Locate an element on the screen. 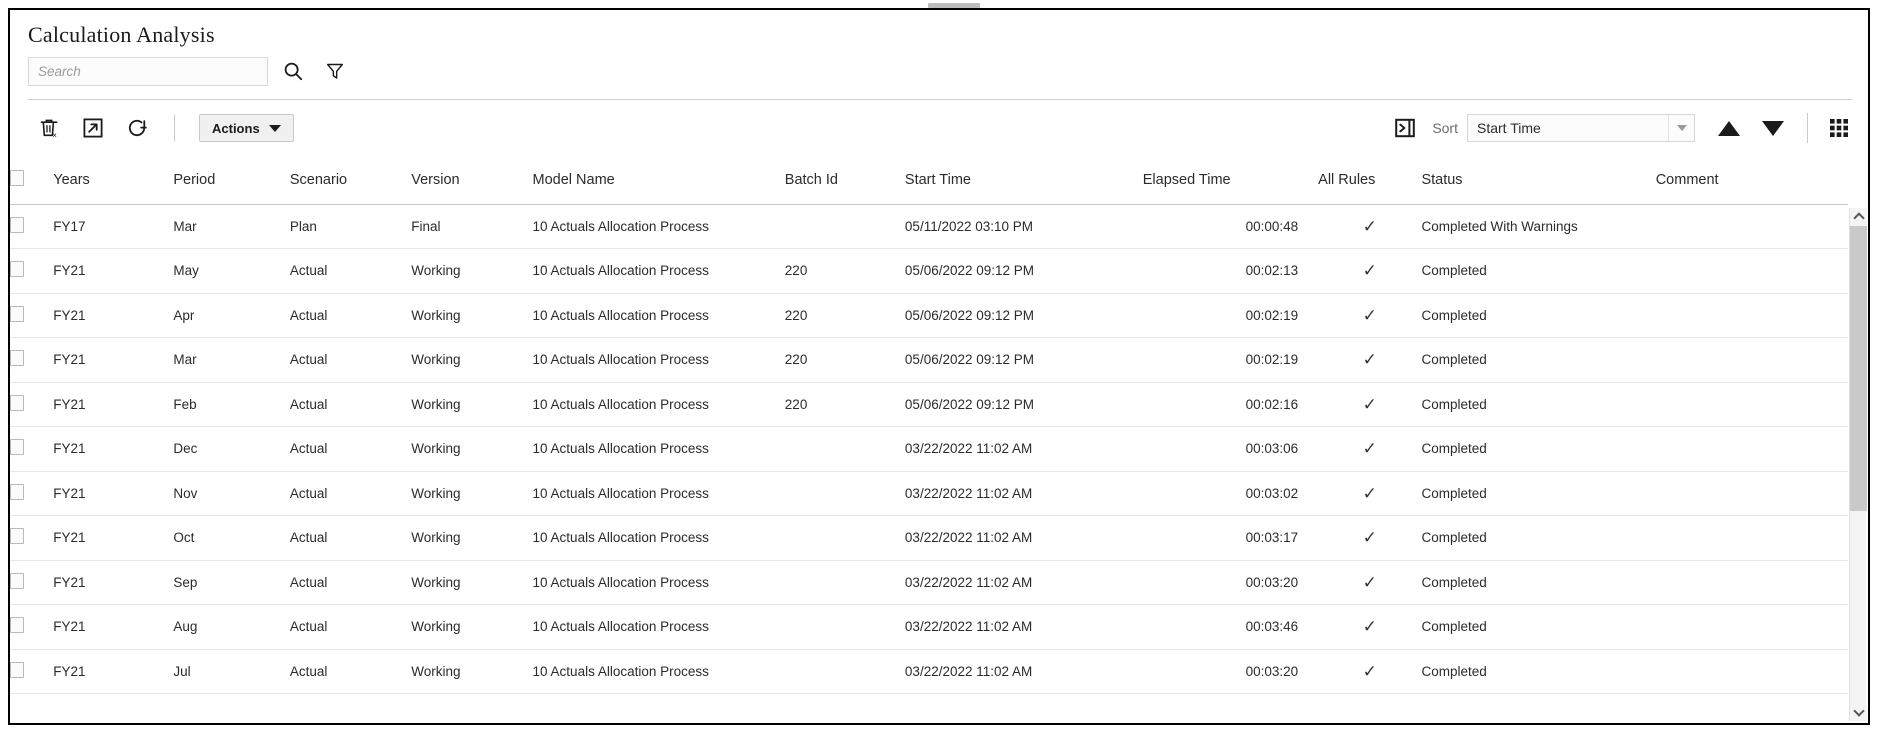 The width and height of the screenshot is (1878, 733). scrollbar-thumb is located at coordinates (1858, 368).